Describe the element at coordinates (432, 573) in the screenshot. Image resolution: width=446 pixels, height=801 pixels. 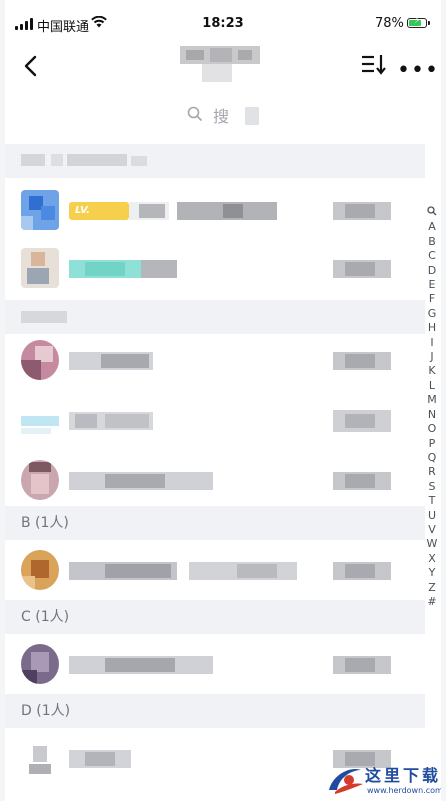
I see `index-letter: Y` at that location.